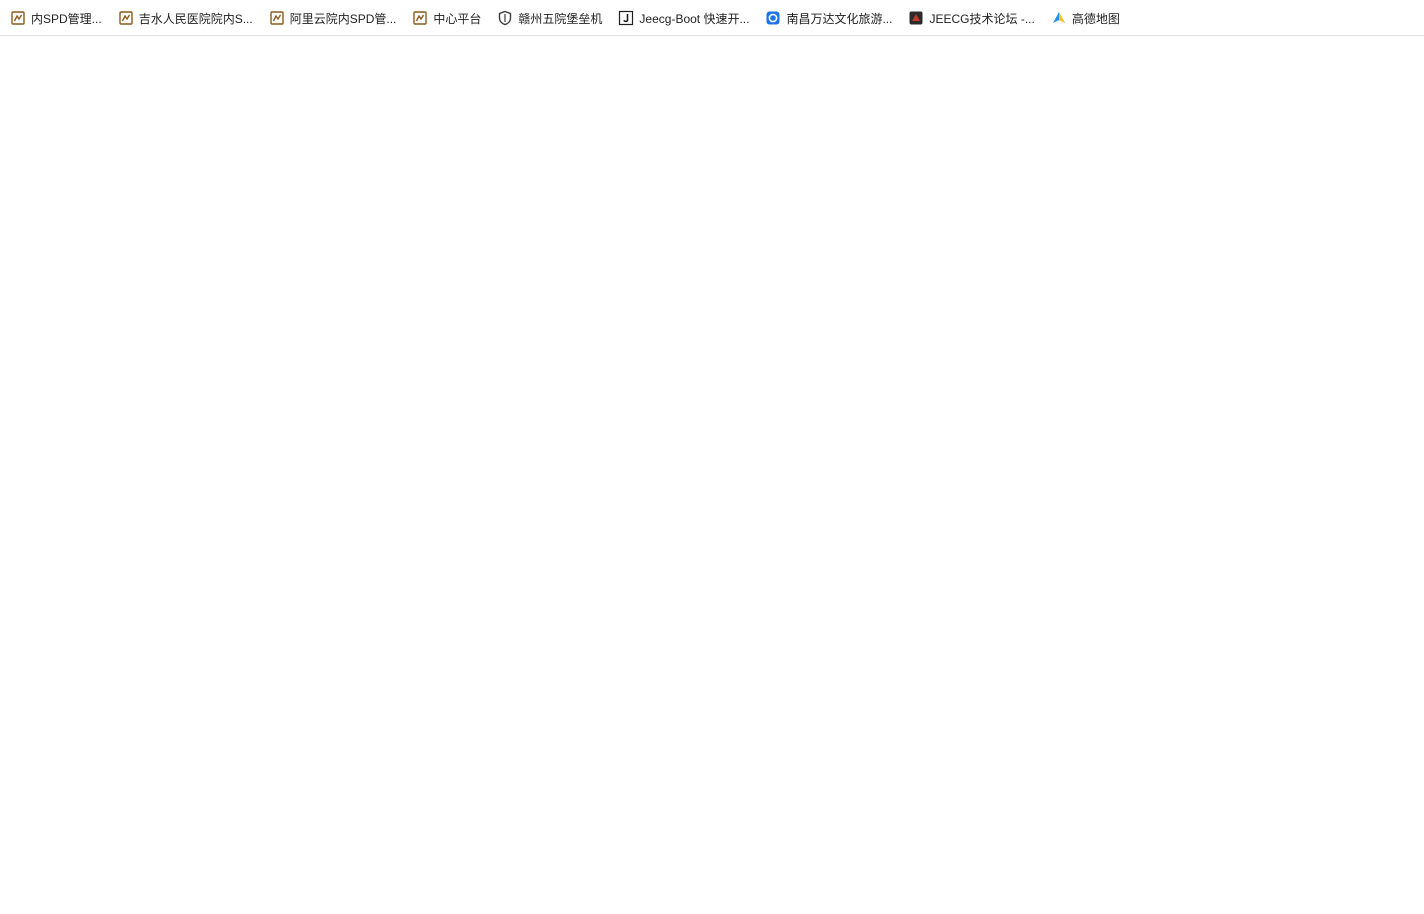 The height and width of the screenshot is (914, 1424). I want to click on bookmarks-bar: 内SPD管理... 吉水人民医院院内S... 阿里云院内SPD管... 中心平台, so click(712, 18).